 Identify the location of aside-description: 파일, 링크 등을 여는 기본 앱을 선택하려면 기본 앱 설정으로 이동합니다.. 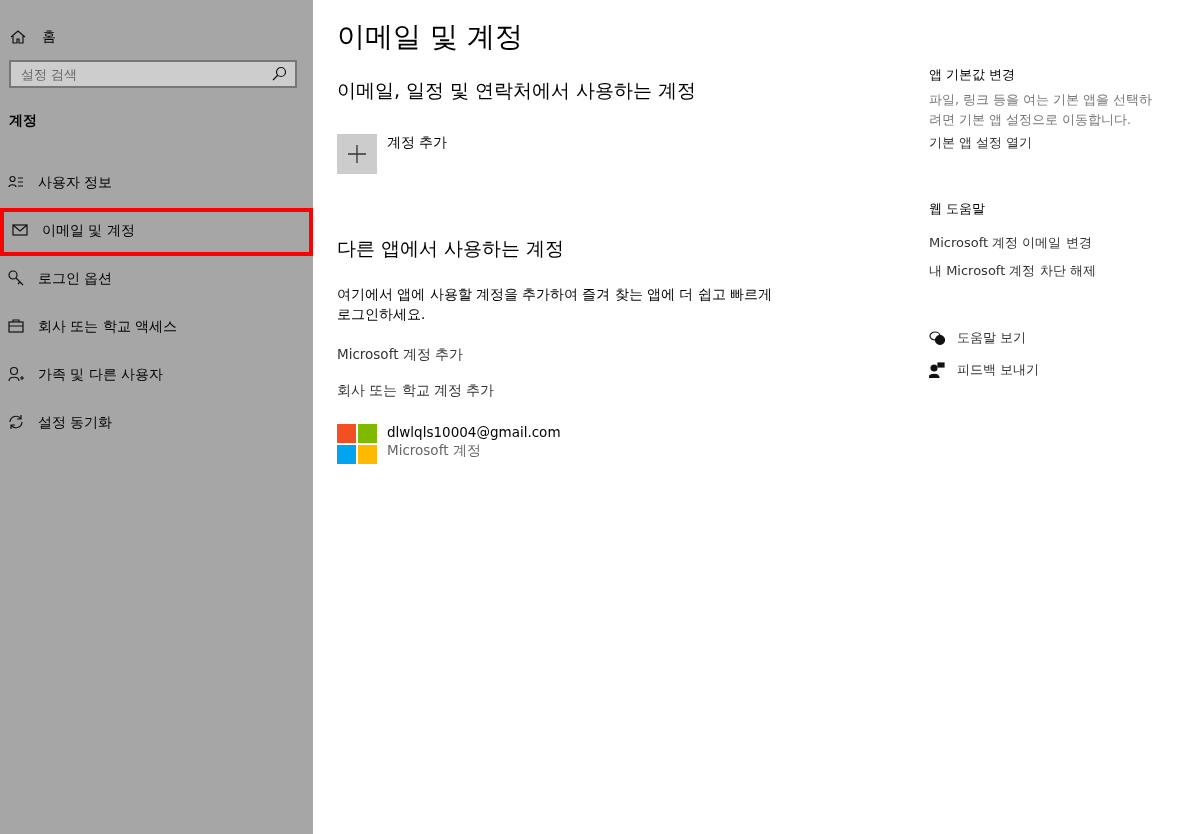
(1041, 110).